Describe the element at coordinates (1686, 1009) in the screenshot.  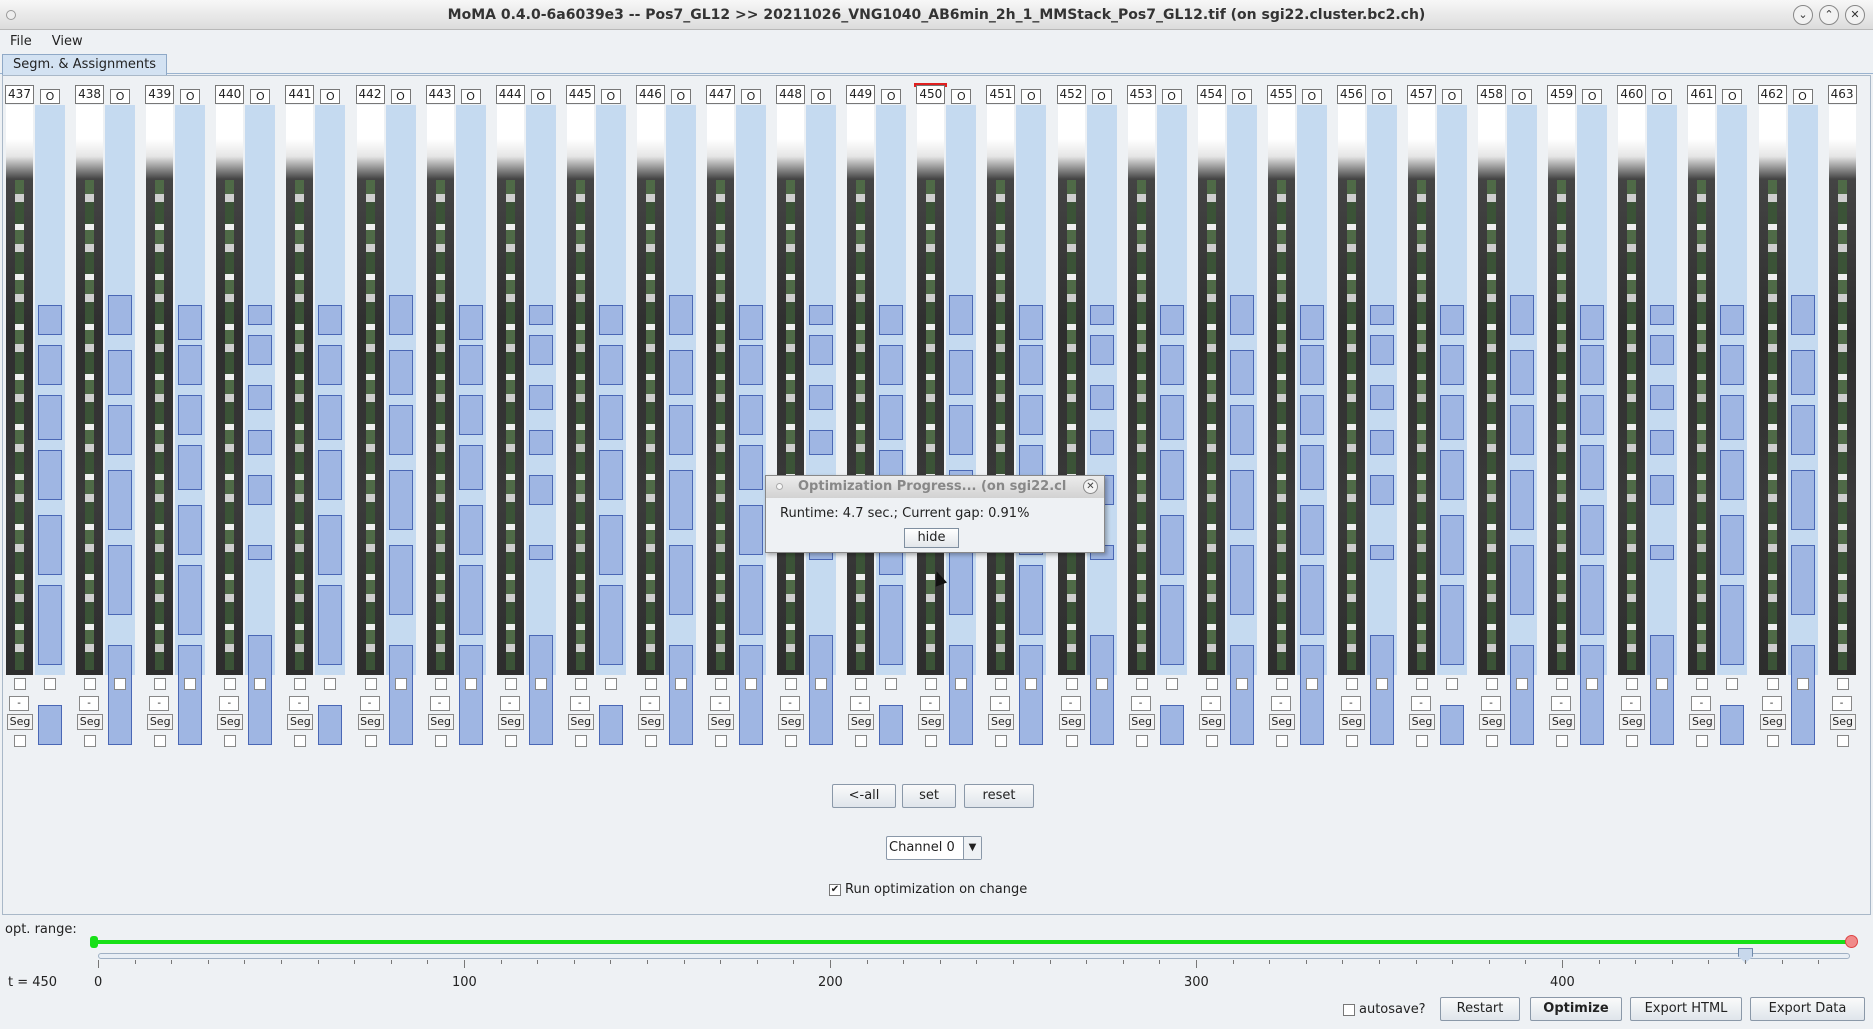
I see `export-html-button: Export HTML` at that location.